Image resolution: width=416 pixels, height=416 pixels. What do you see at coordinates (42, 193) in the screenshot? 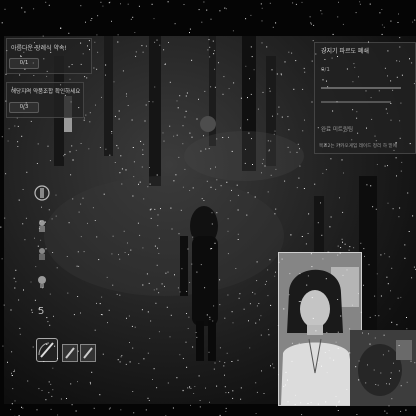
I see `warrior-icon` at bounding box center [42, 193].